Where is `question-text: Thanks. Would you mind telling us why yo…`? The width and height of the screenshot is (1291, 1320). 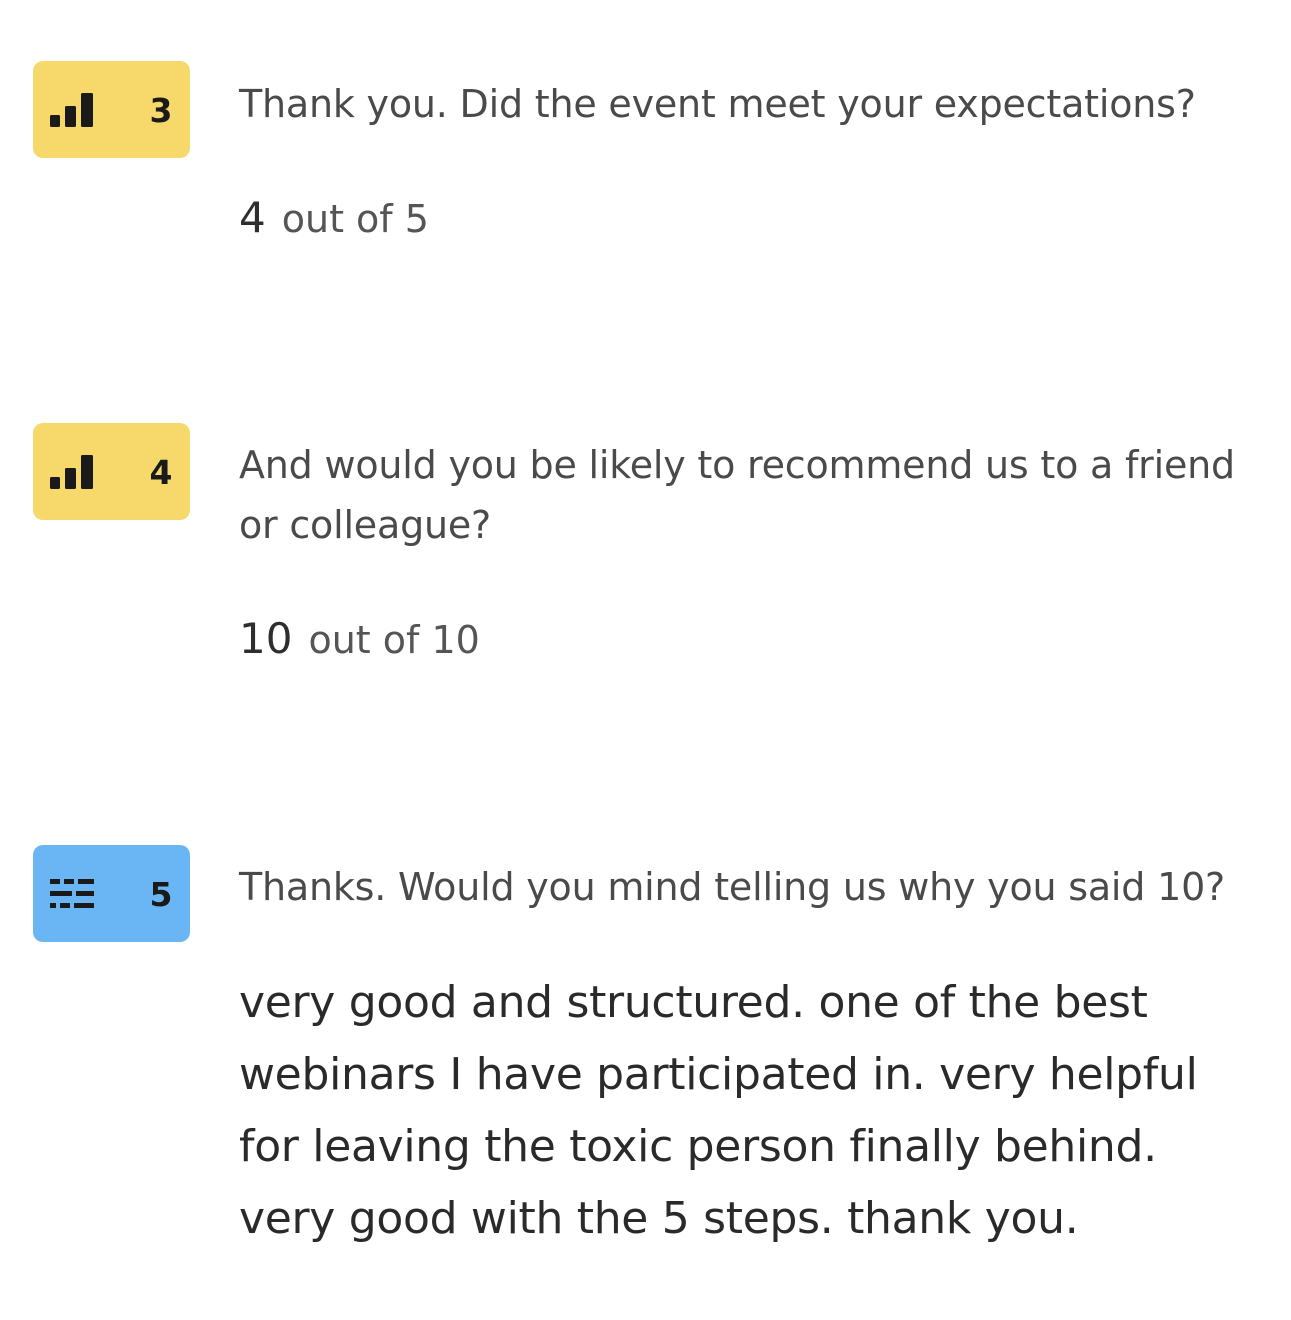 question-text: Thanks. Would you mind telling us why yo… is located at coordinates (732, 887).